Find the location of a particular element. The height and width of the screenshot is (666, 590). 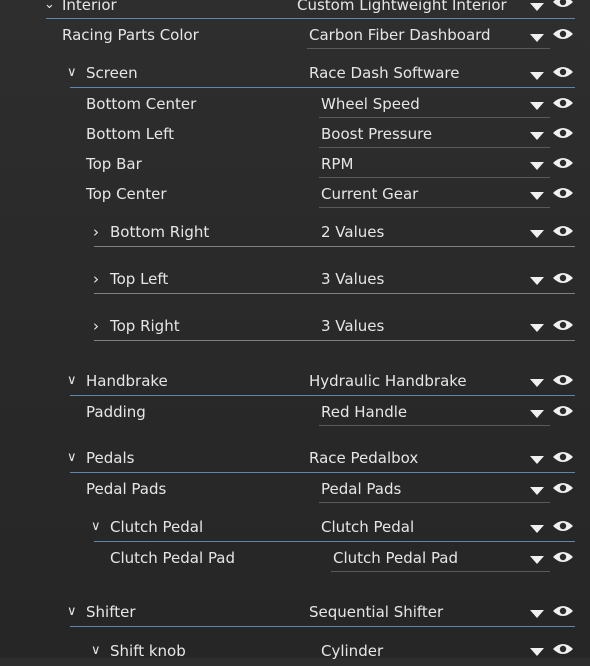

property-label: Shift knob is located at coordinates (148, 651).